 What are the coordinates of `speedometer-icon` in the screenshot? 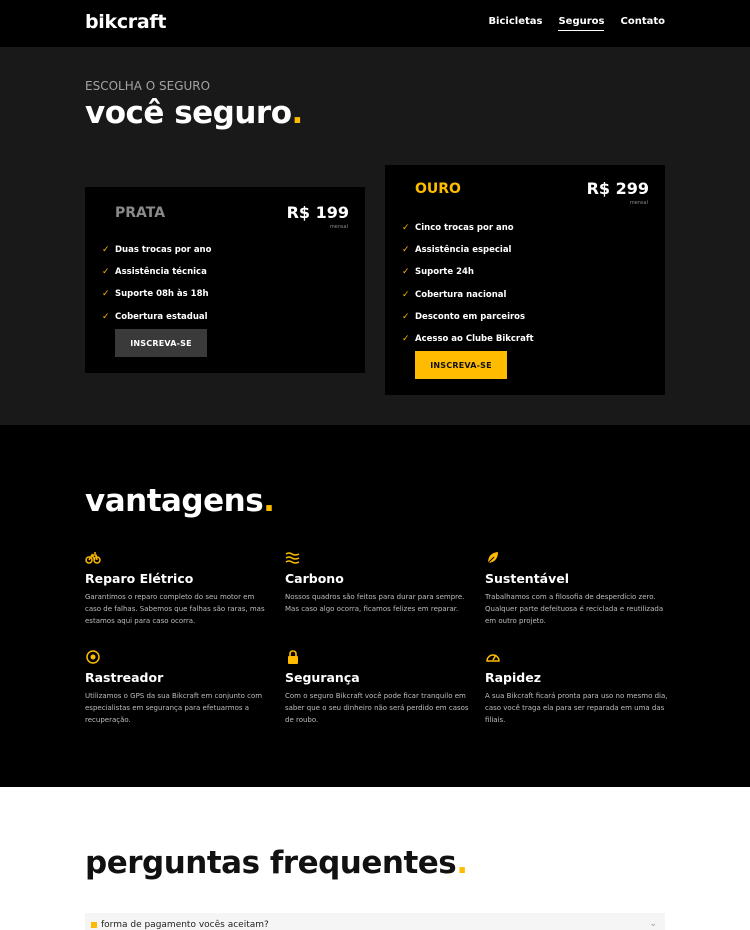 It's located at (493, 658).